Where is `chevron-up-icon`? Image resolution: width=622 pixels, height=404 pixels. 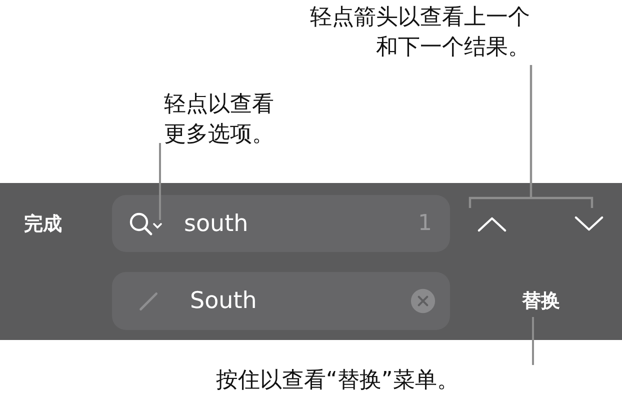 chevron-up-icon is located at coordinates (492, 223).